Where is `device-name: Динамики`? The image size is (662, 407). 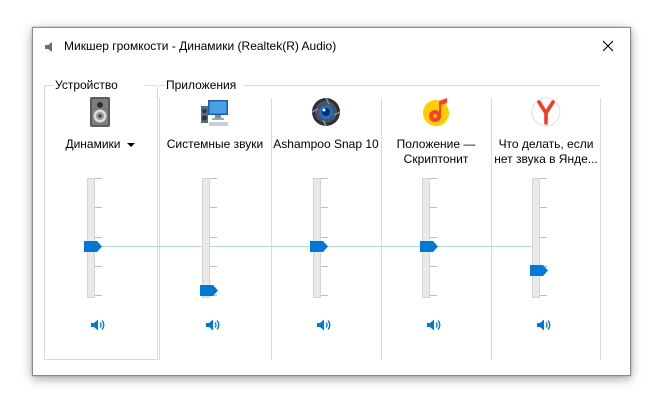 device-name: Динамики is located at coordinates (93, 144).